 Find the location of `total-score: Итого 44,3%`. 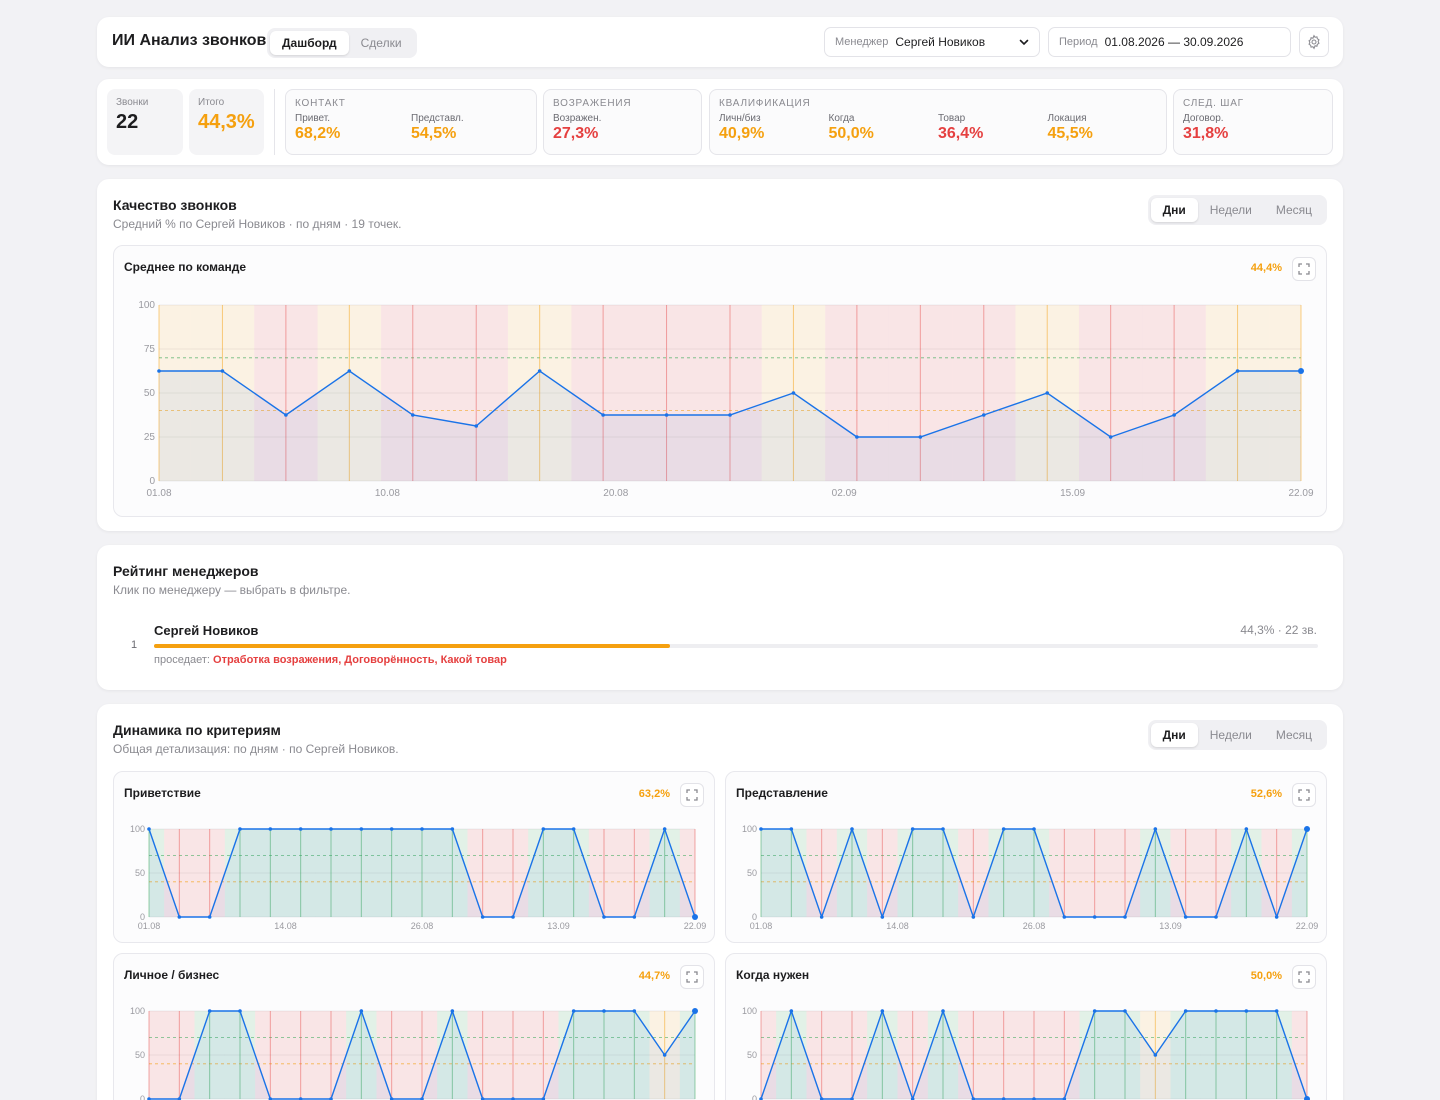

total-score: Итого 44,3% is located at coordinates (226, 122).